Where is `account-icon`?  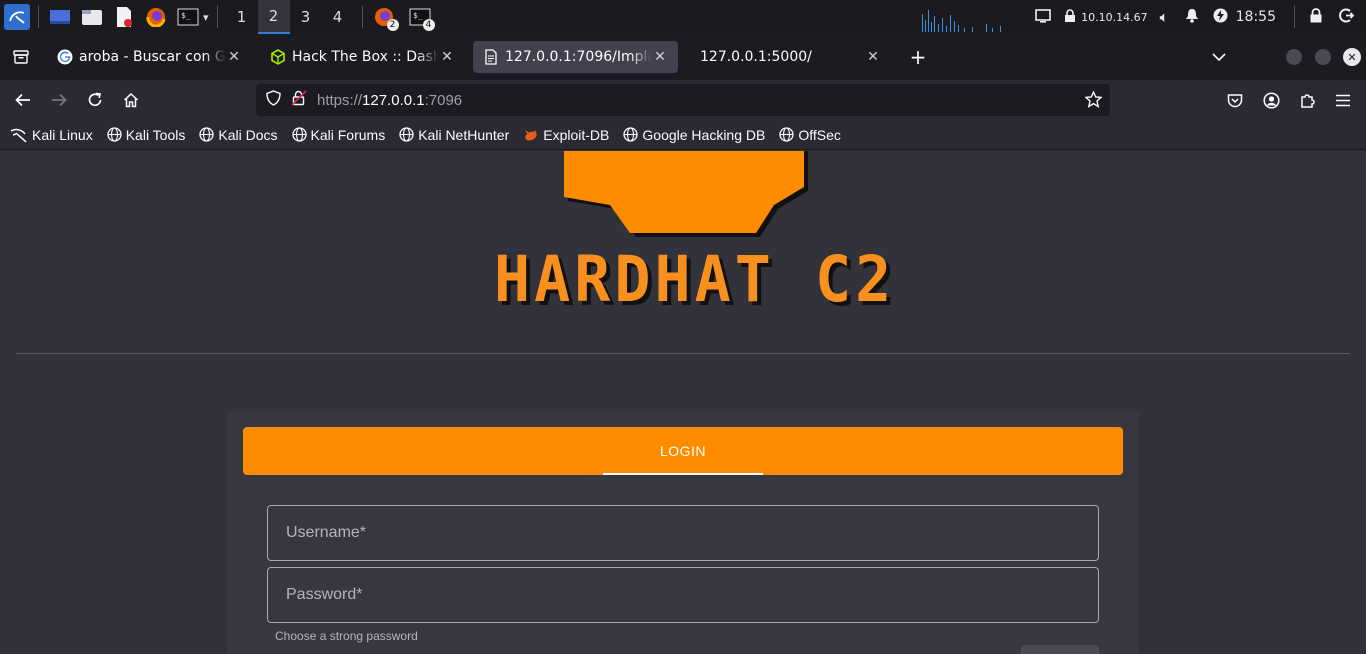 account-icon is located at coordinates (1271, 100).